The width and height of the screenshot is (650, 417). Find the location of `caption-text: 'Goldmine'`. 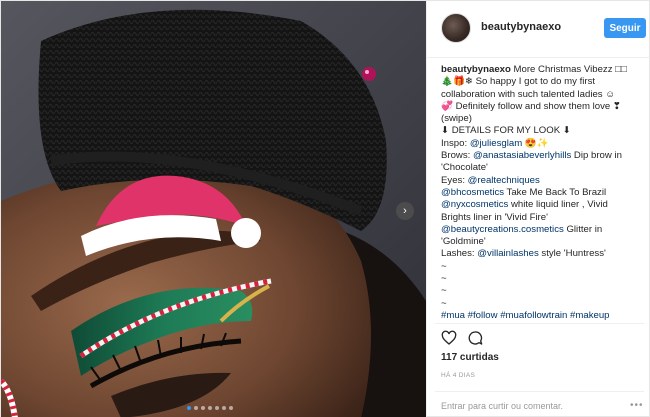

caption-text: 'Goldmine' is located at coordinates (463, 242).